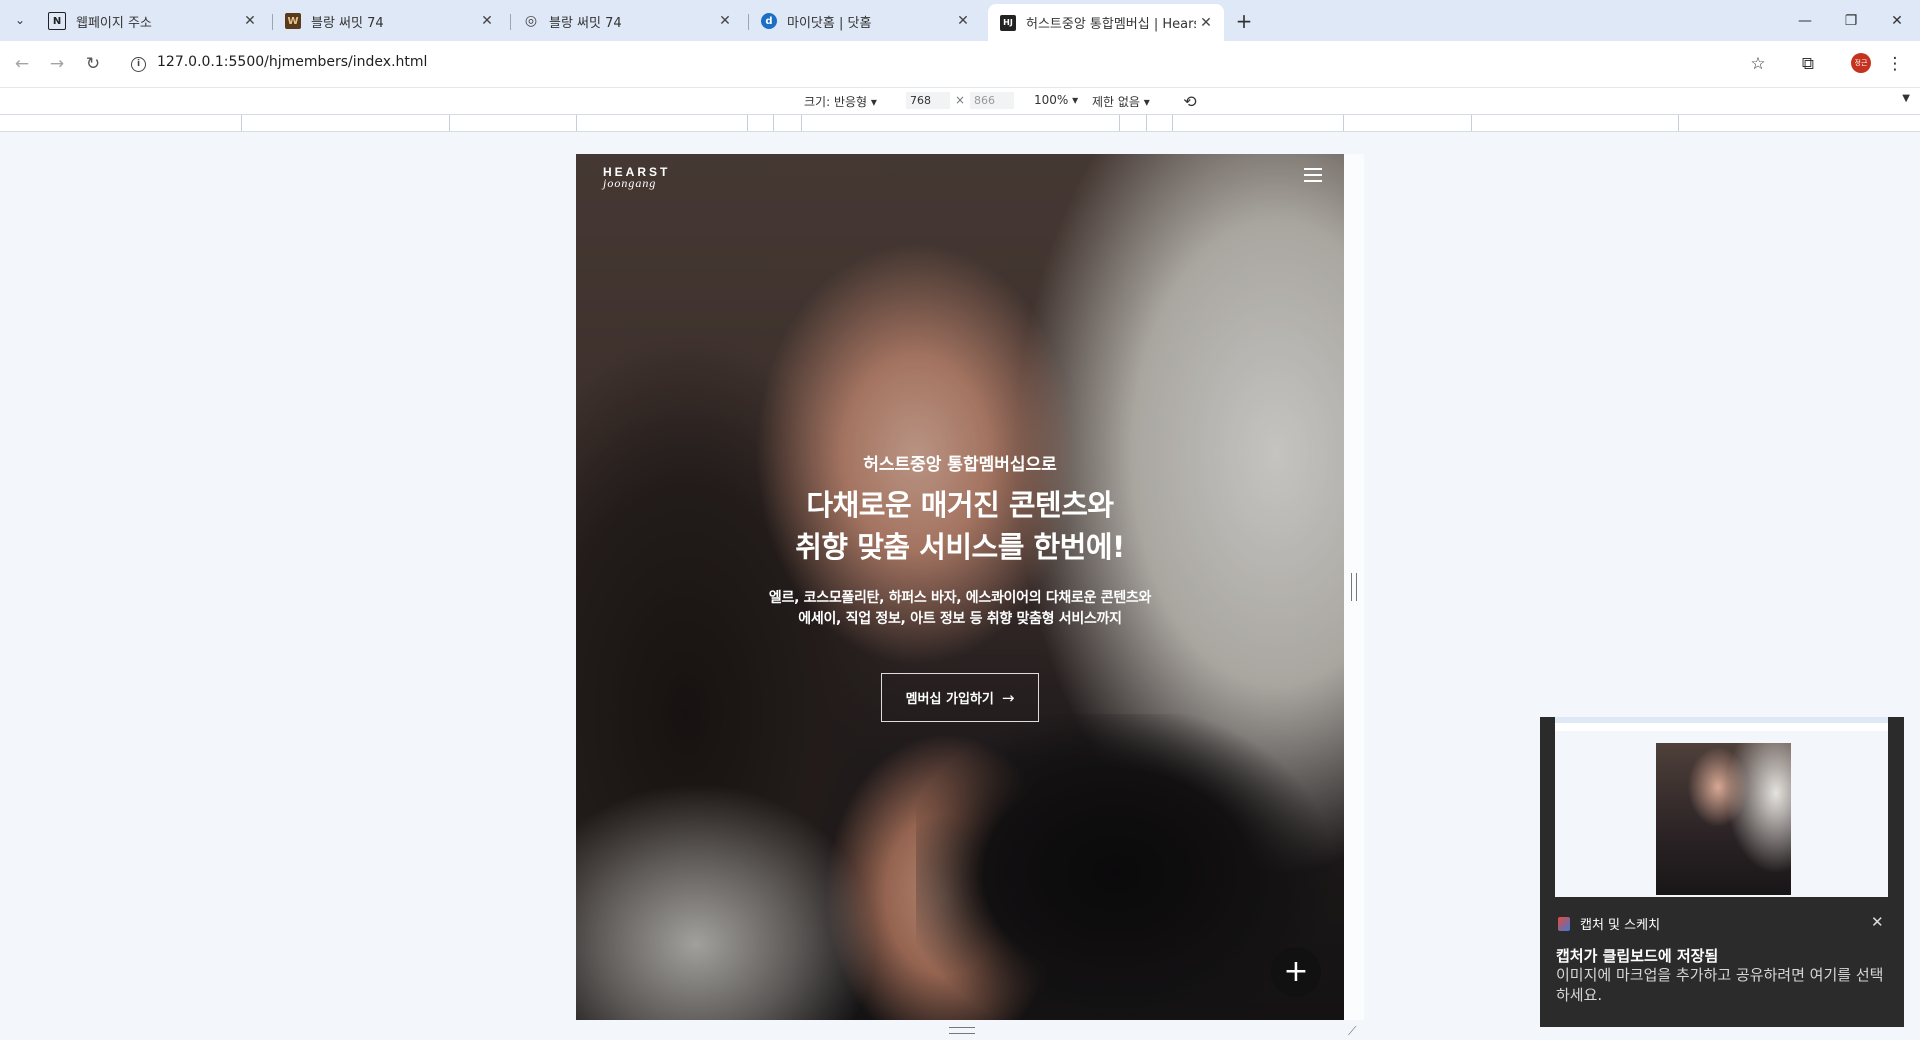 This screenshot has width=1920, height=1040. What do you see at coordinates (292, 62) in the screenshot?
I see `address-bar: 127.0.0.1:5500/hjmembers/index.html` at bounding box center [292, 62].